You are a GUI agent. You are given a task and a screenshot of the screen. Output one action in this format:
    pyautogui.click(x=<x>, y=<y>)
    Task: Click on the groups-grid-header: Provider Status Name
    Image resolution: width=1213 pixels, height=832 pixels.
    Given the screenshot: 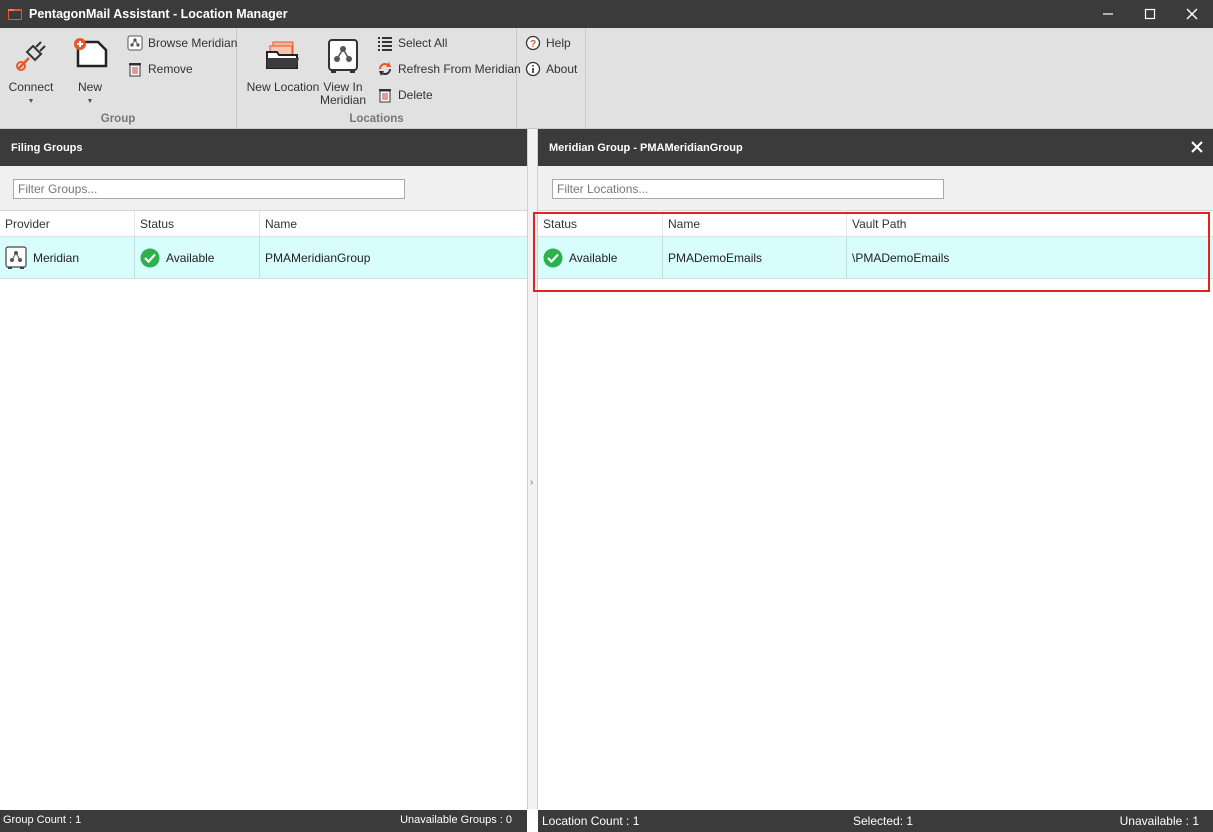 What is the action you would take?
    pyautogui.click(x=263, y=224)
    